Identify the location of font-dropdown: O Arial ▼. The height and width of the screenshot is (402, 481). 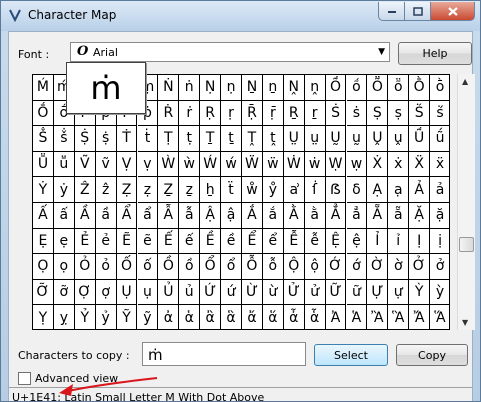
(230, 52).